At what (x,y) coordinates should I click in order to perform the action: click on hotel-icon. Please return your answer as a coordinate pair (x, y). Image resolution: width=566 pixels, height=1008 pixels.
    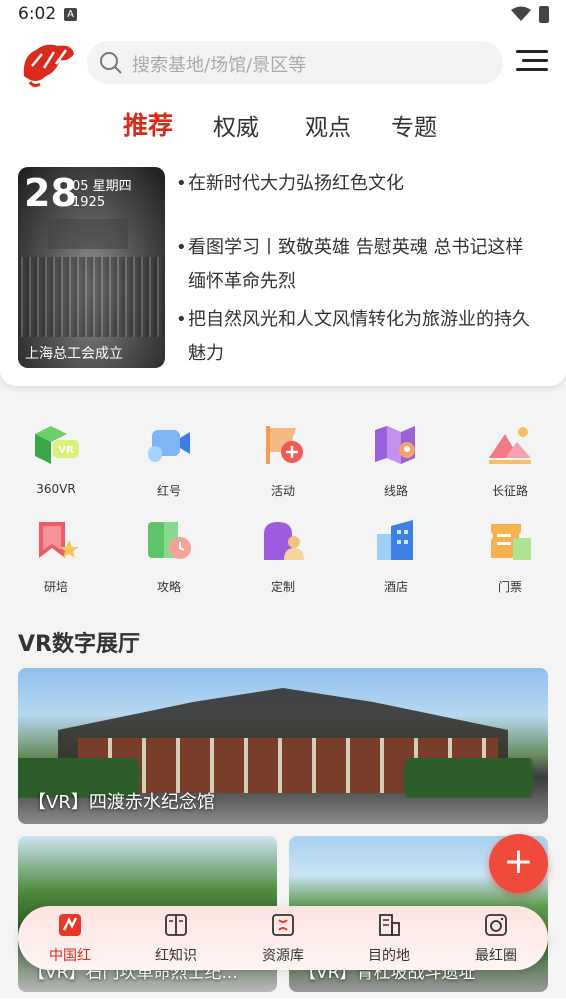
    Looking at the image, I should click on (395, 540).